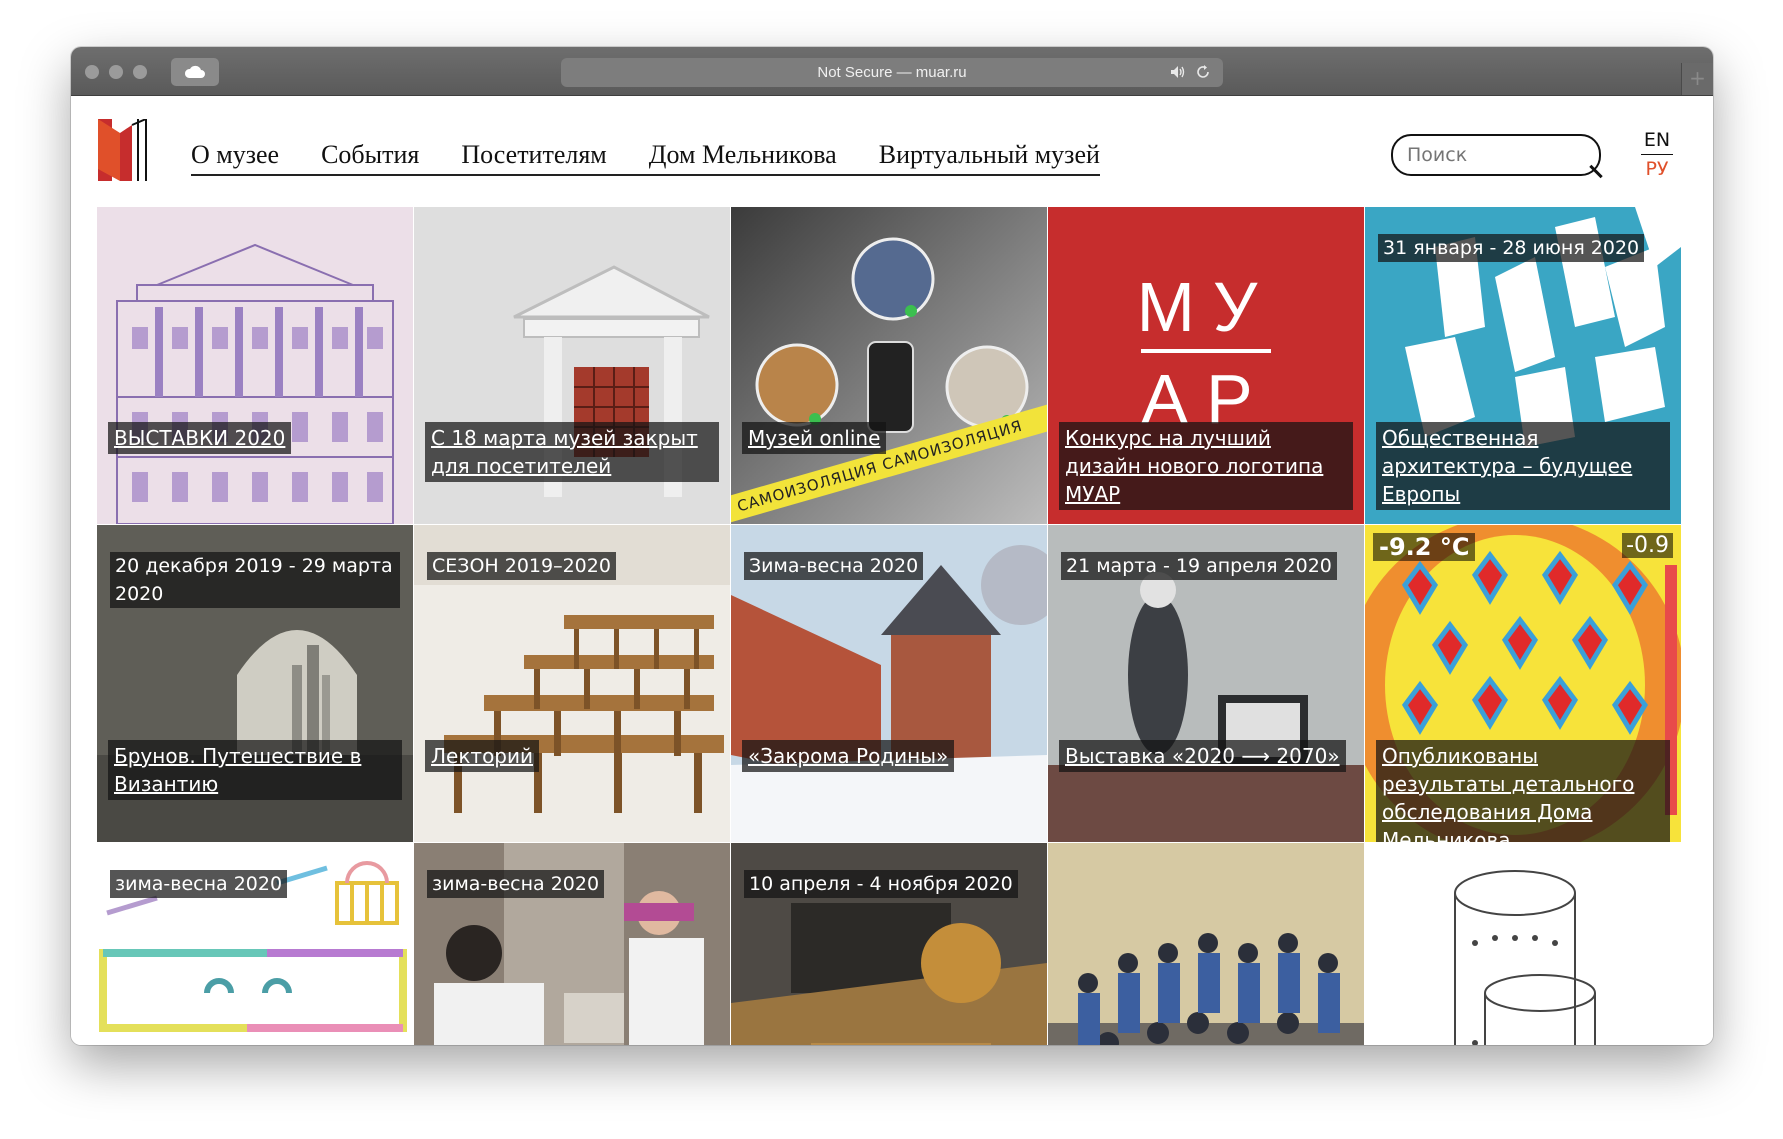  Describe the element at coordinates (889, 365) in the screenshot. I see `tile-museum-online: САМОИЗОЛЯЦИЯ САМОИЗОЛЯЦИЯ Музей online` at that location.